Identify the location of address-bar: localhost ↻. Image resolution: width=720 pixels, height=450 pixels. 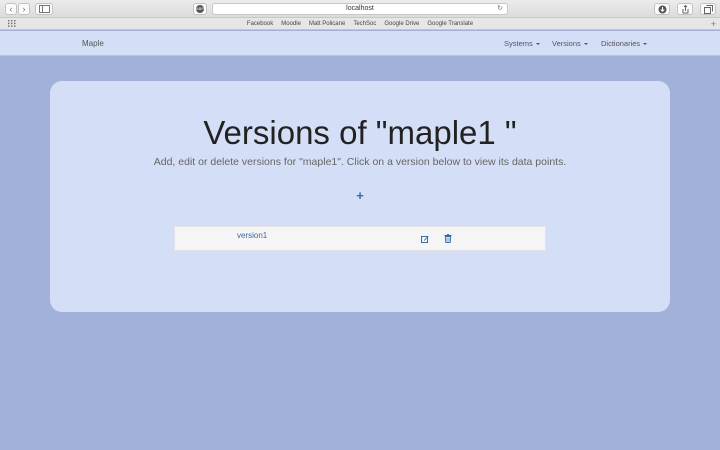
(360, 9).